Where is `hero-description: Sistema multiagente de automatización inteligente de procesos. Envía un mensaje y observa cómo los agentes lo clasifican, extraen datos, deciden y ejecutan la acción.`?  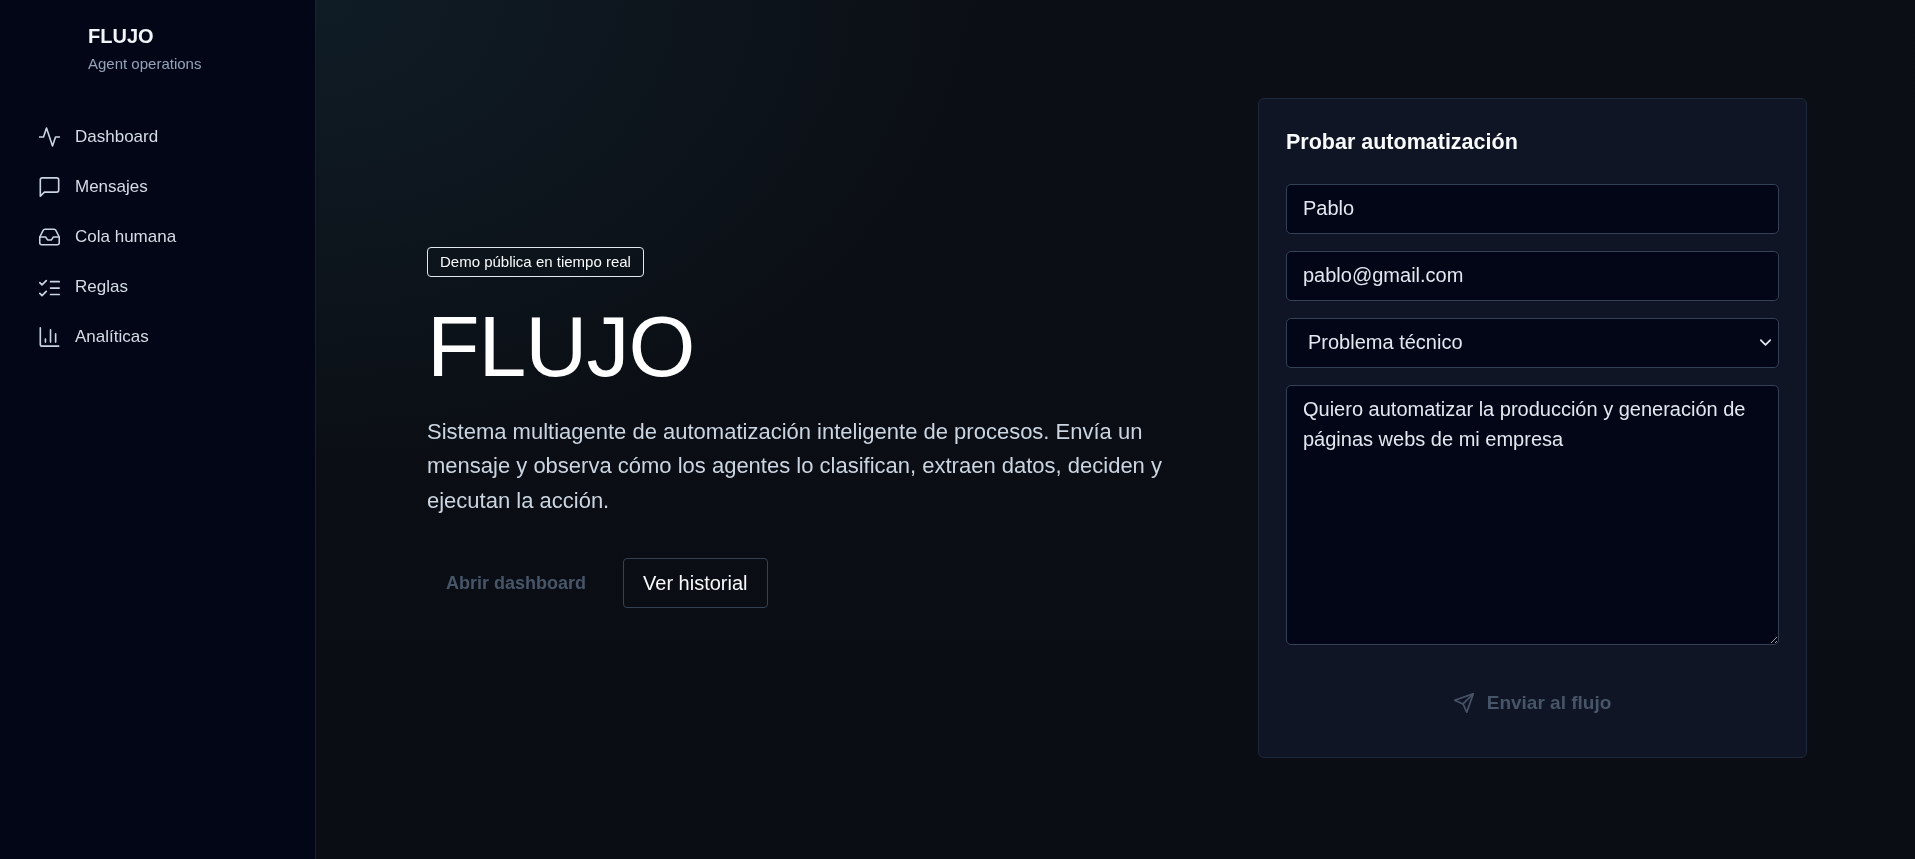 hero-description: Sistema multiagente de automatización inteligente de procesos. Envía un mensaje y observa cómo los agentes lo clasifican, extraen datos, deciden y ejecutan la acción. is located at coordinates (795, 466).